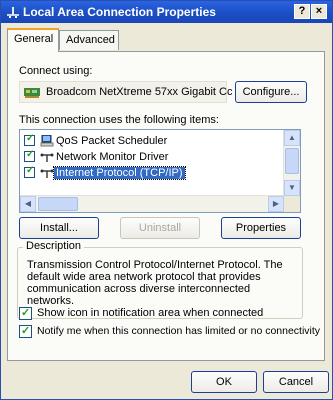 Image resolution: width=333 pixels, height=400 pixels. I want to click on properties-label: Properties, so click(261, 228).